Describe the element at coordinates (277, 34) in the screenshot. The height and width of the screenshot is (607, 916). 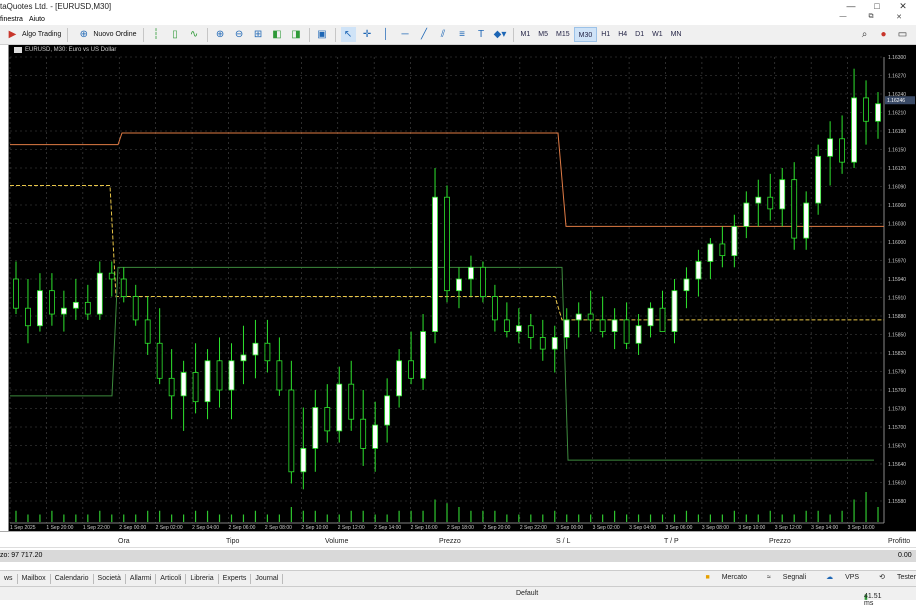
I see `auto-scroll-icon: ◧` at that location.